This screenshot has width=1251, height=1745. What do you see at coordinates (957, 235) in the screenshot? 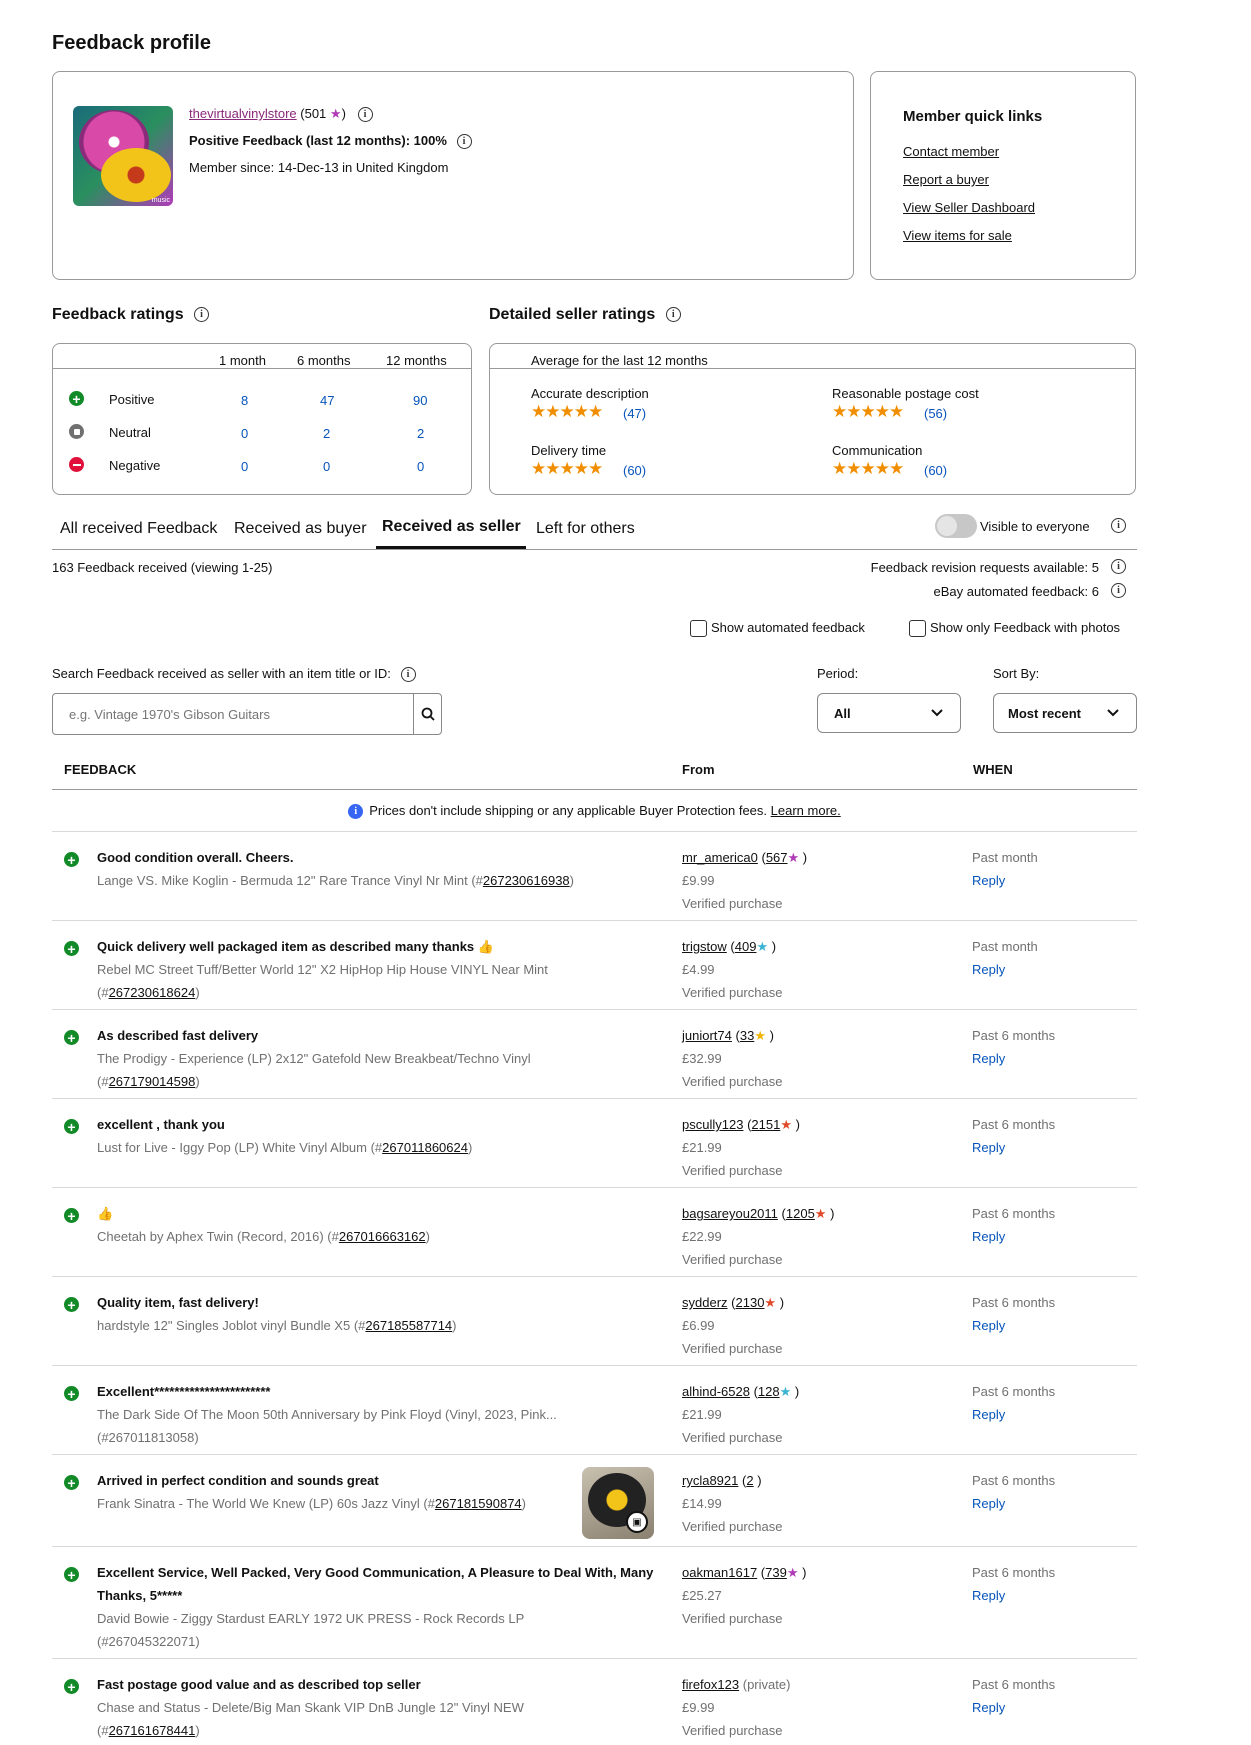
I see `items-for-sale-link: View items for sale` at bounding box center [957, 235].